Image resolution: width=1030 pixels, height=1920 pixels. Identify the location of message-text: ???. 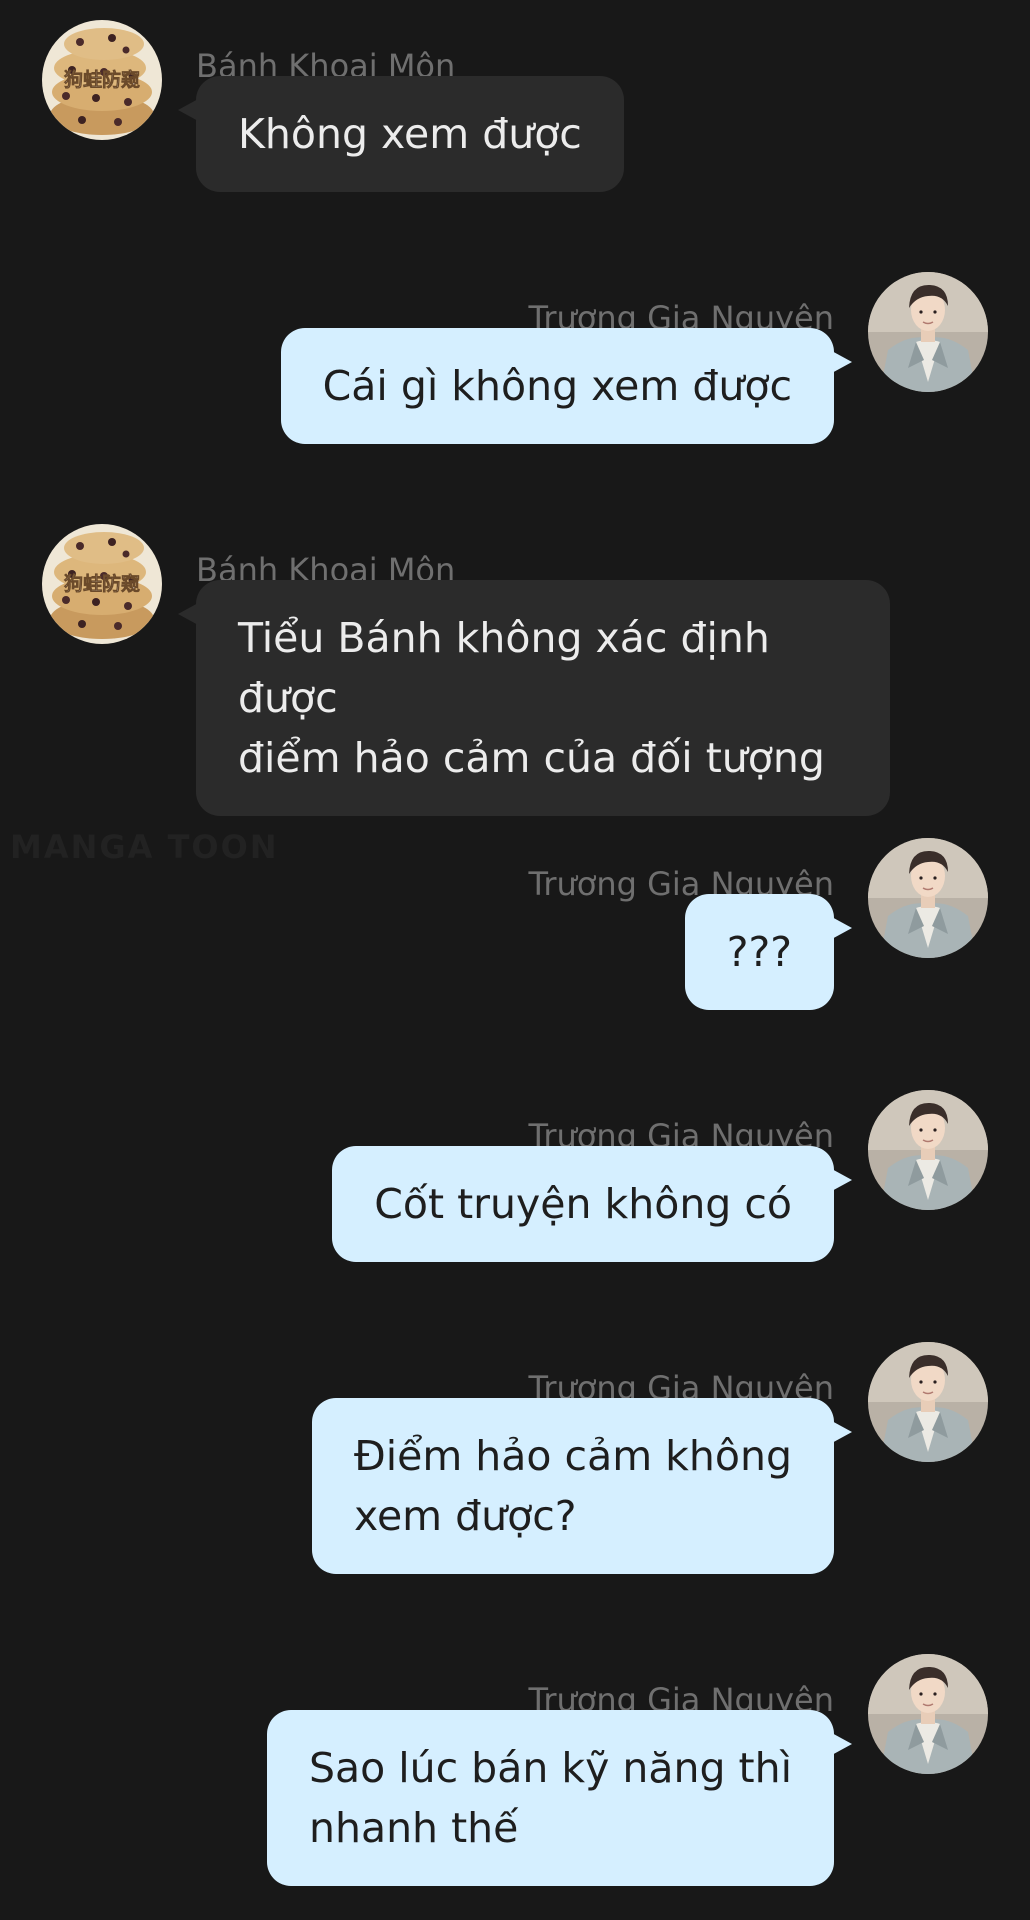
(759, 952).